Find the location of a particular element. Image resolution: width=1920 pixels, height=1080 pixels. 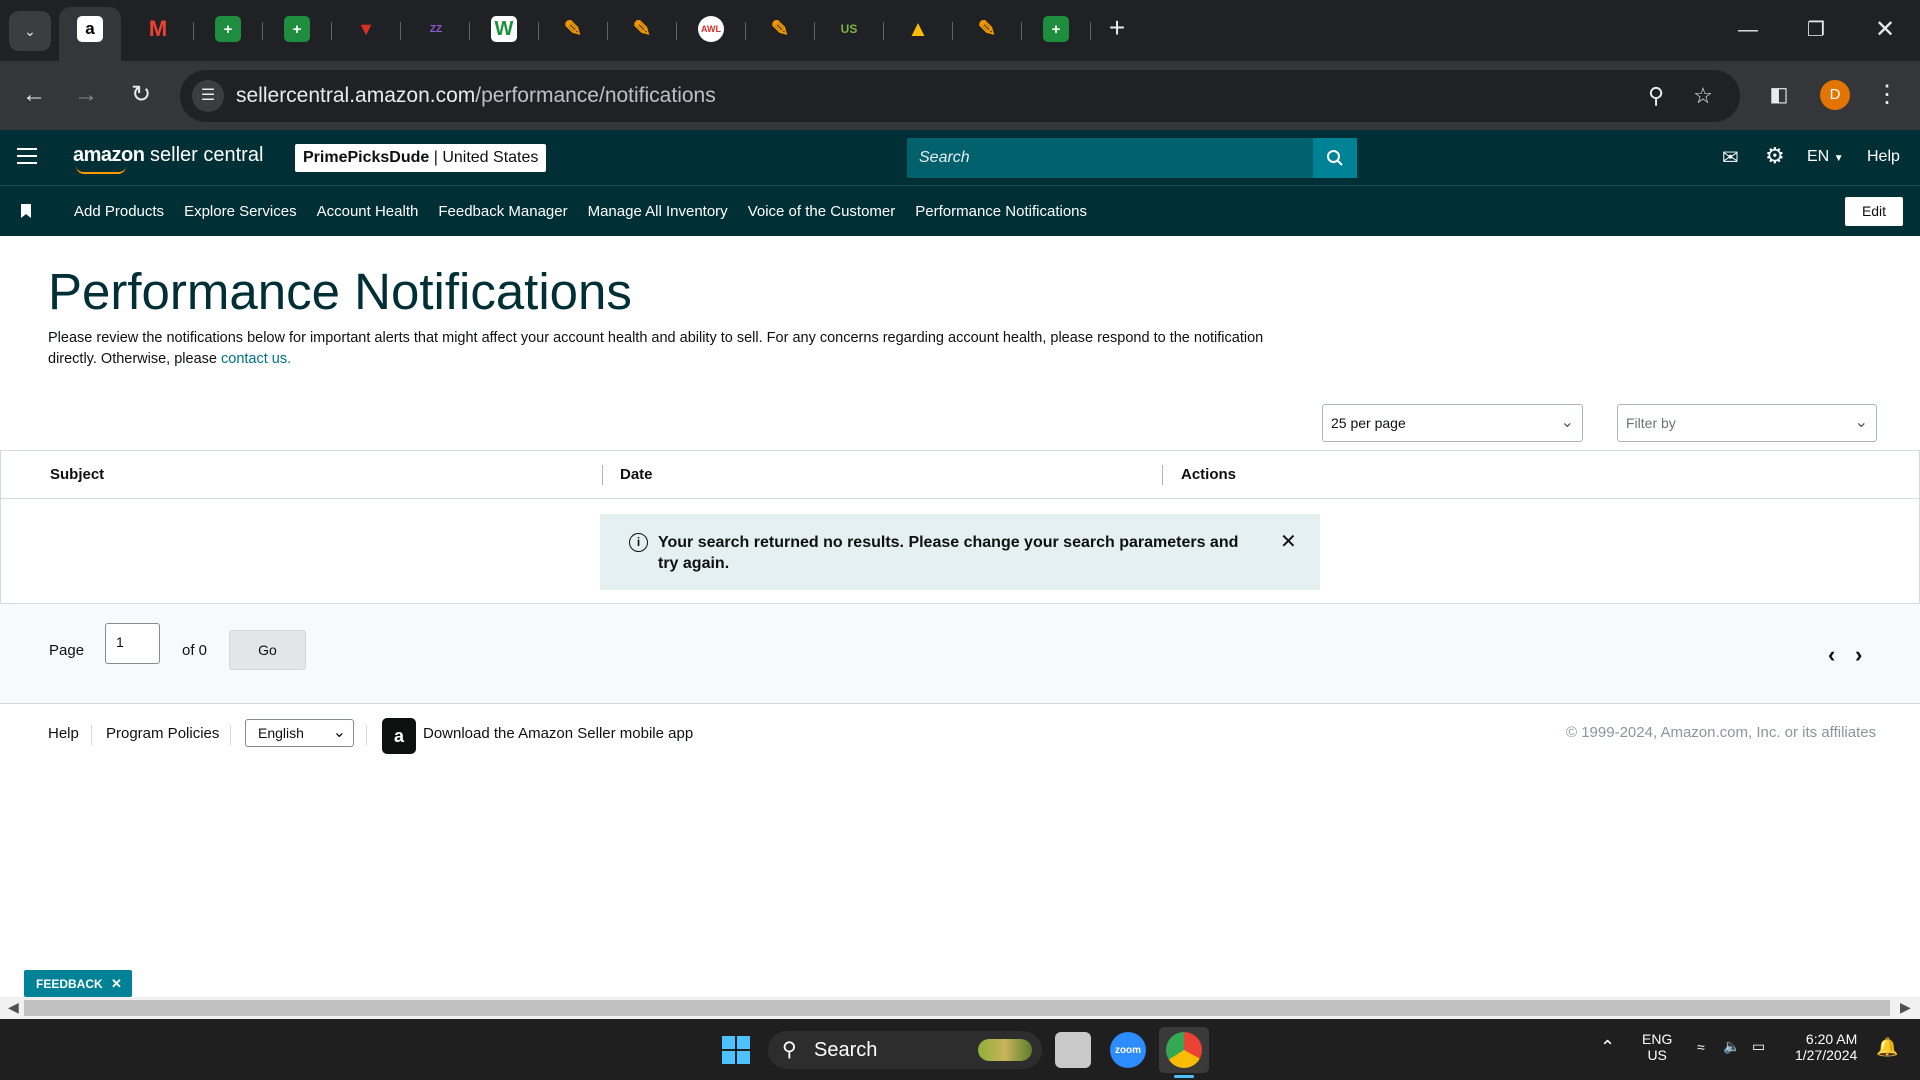

download-app-link: Download the Amazon Seller mobile app is located at coordinates (558, 733).